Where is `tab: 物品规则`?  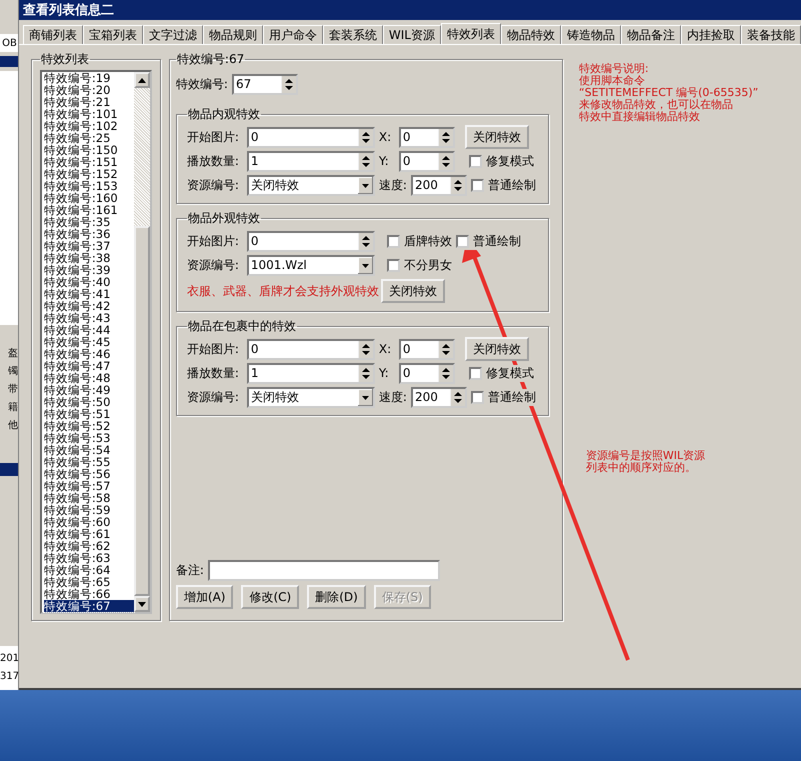 tab: 物品规则 is located at coordinates (232, 34).